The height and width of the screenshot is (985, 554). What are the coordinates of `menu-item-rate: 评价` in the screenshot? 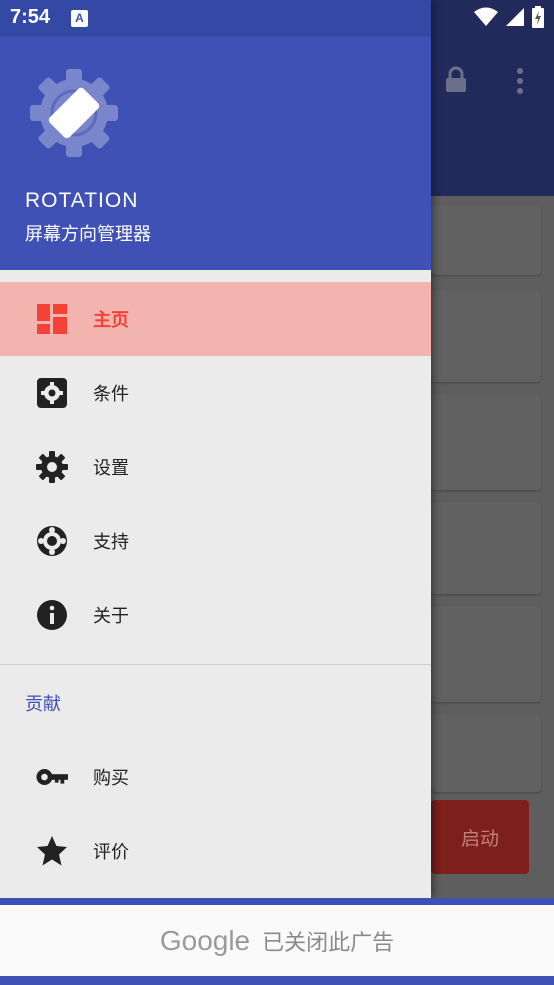 It's located at (215, 851).